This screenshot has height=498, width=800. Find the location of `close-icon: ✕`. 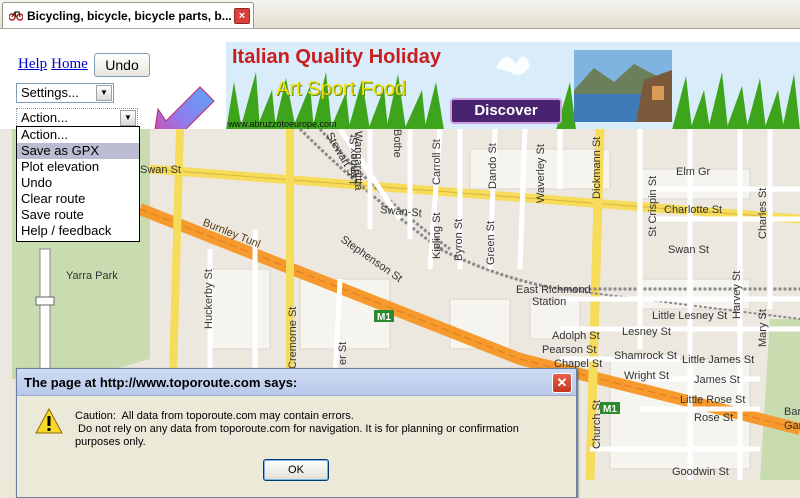

close-icon: ✕ is located at coordinates (562, 383).